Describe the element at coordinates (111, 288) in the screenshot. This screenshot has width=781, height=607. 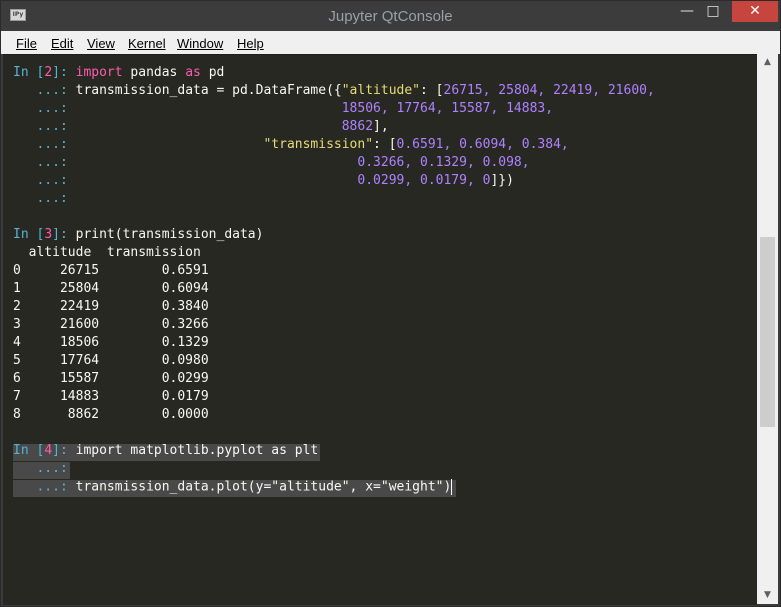
I see `output-row: 1 25804 0.6094` at that location.